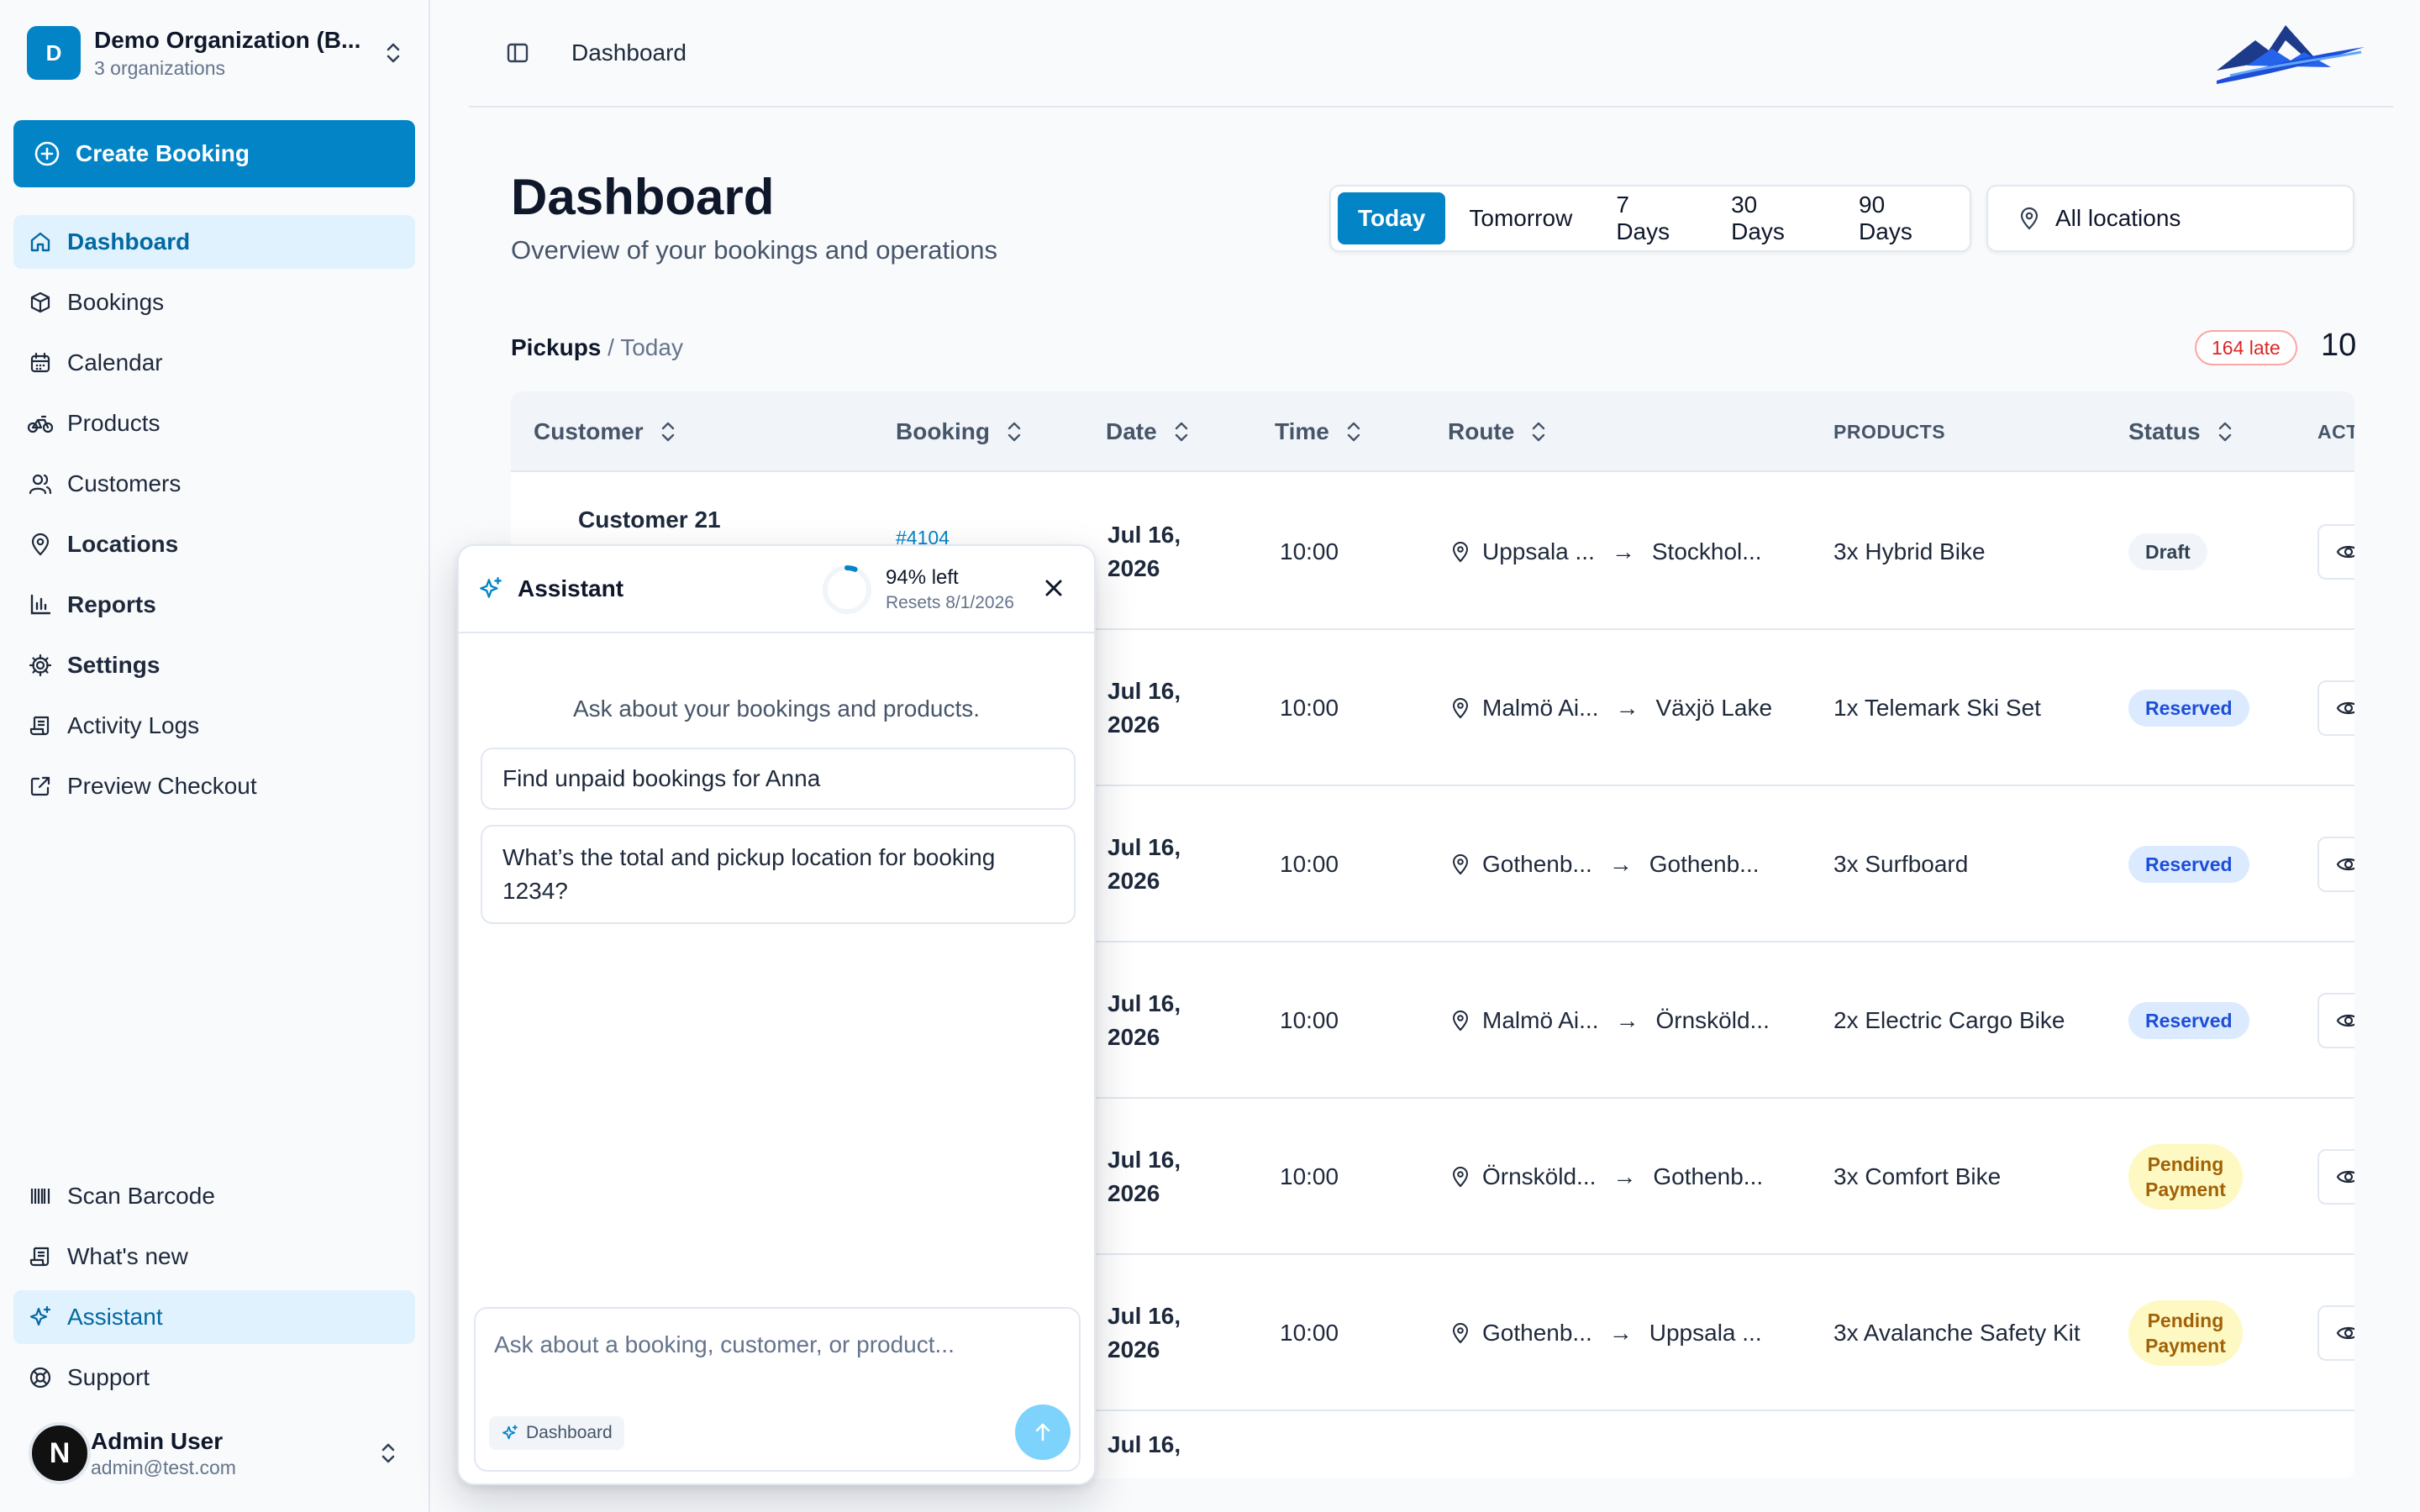 This screenshot has height=1512, width=2420. What do you see at coordinates (163, 1467) in the screenshot?
I see `user-email: admin@test.com` at bounding box center [163, 1467].